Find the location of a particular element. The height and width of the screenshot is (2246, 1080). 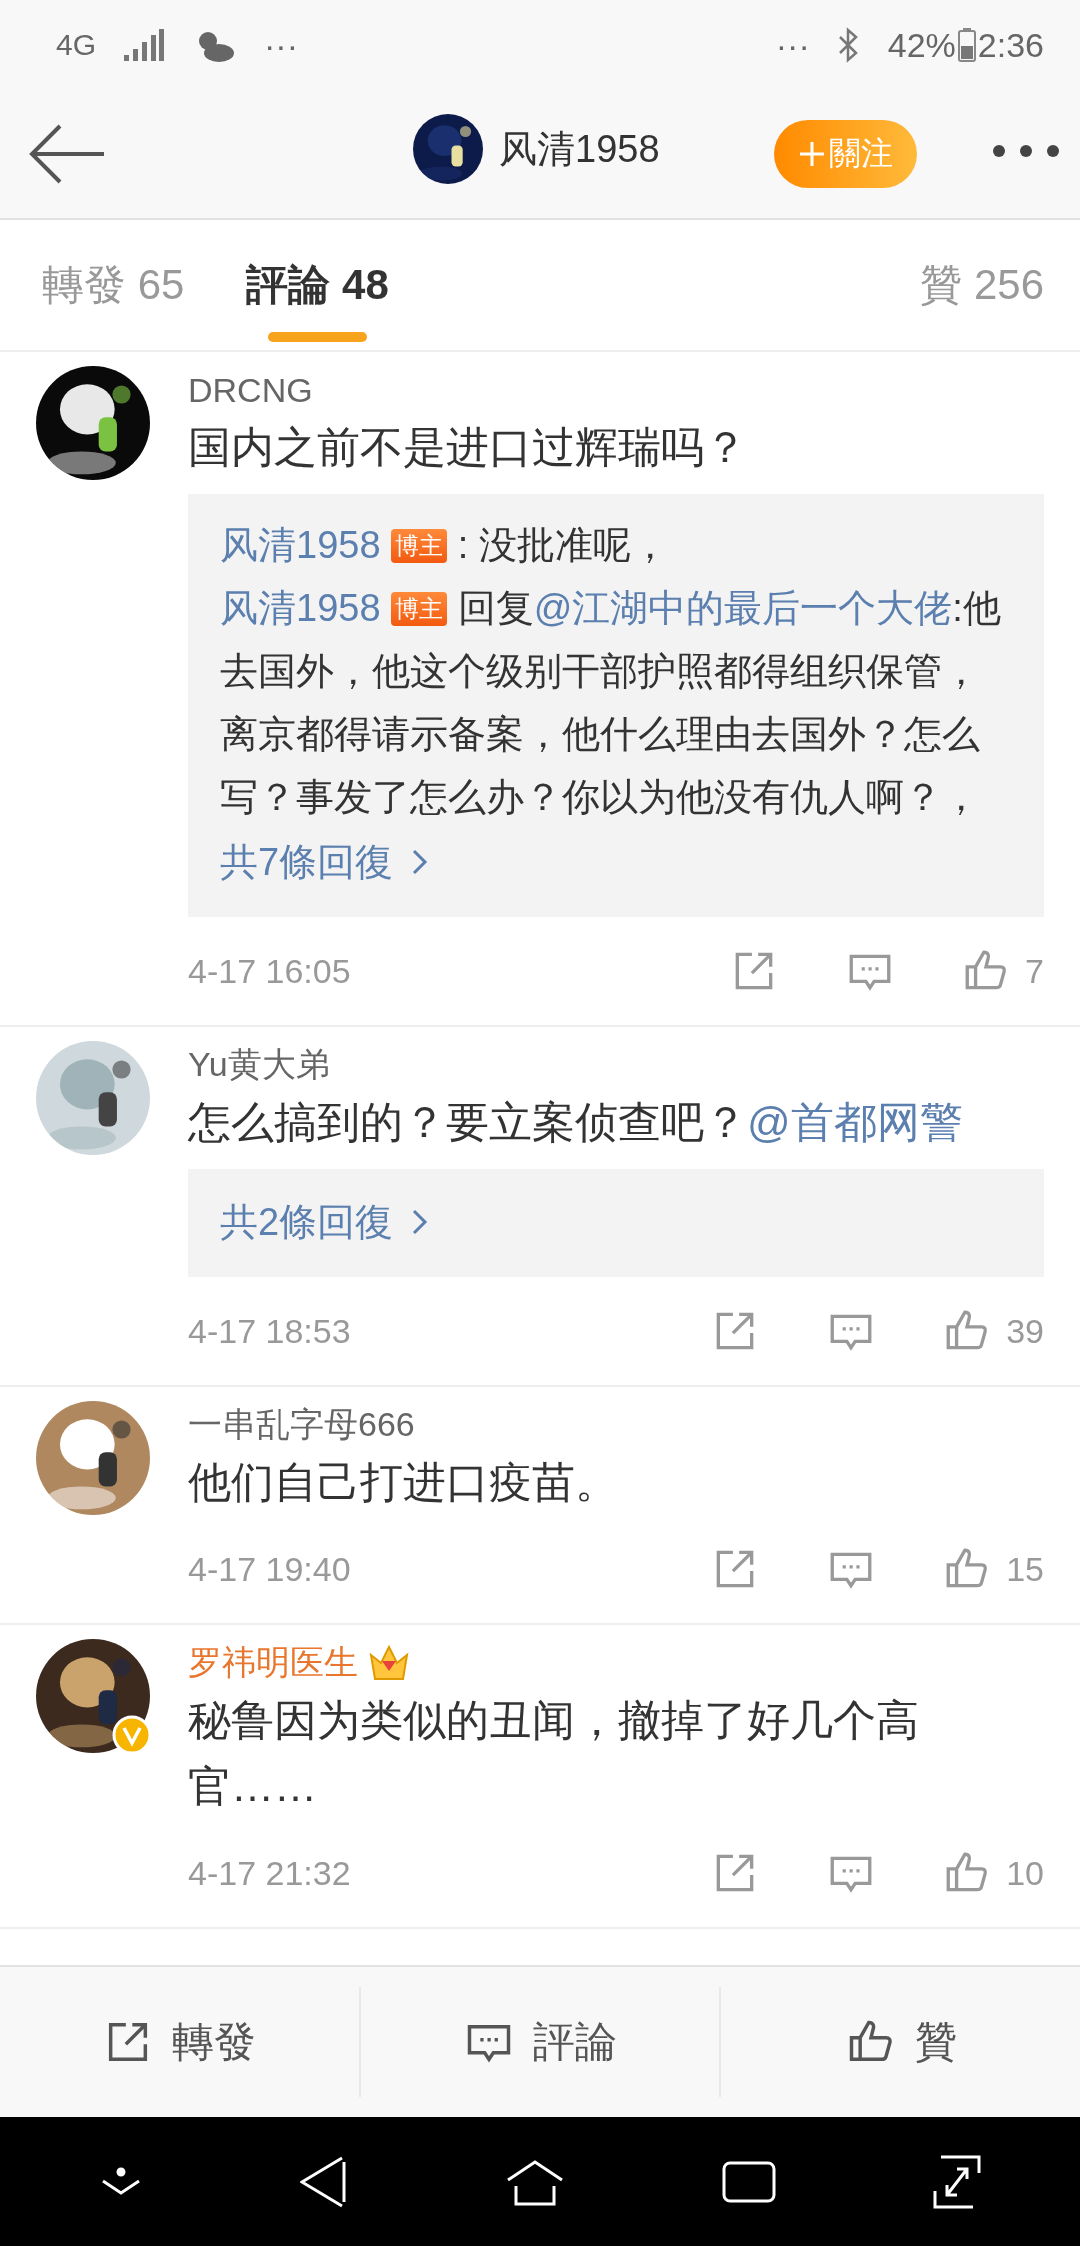

like-button: 贊 is located at coordinates (900, 2042).